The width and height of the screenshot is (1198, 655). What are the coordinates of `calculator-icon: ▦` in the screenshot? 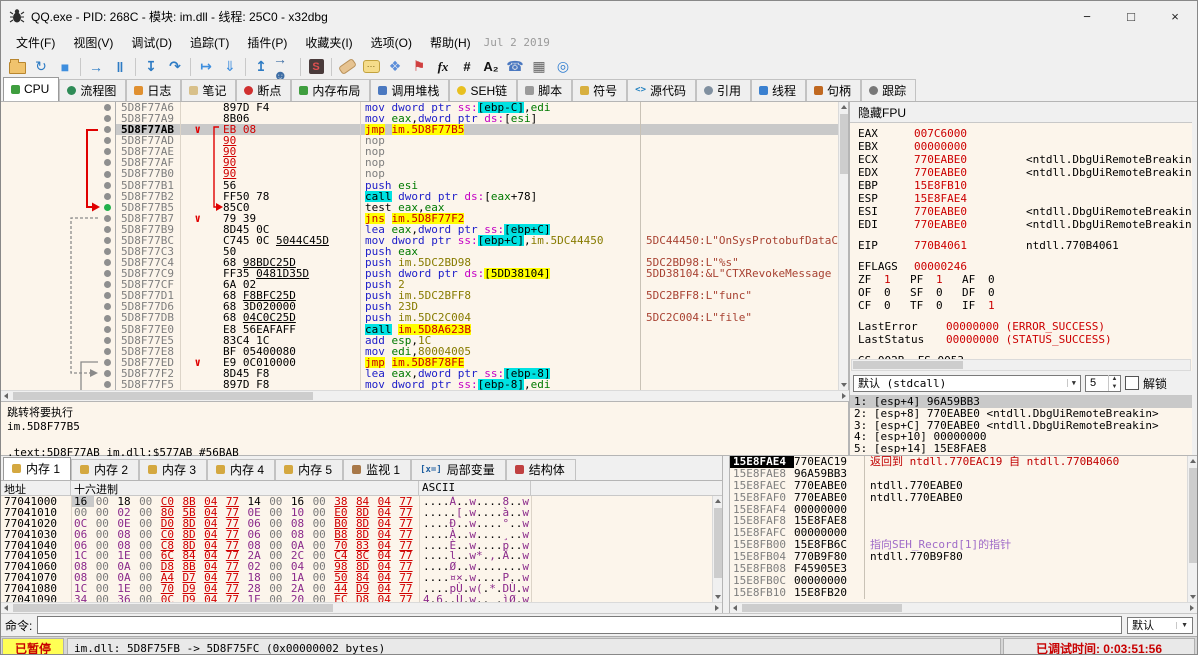 It's located at (539, 67).